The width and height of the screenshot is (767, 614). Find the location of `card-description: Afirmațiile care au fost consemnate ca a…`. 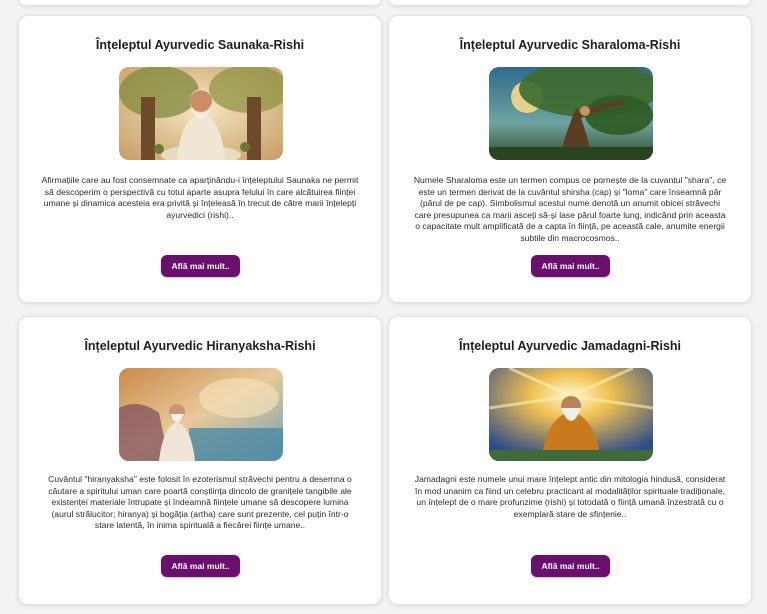

card-description: Afirmațiile care au fost consemnate ca a… is located at coordinates (200, 197).